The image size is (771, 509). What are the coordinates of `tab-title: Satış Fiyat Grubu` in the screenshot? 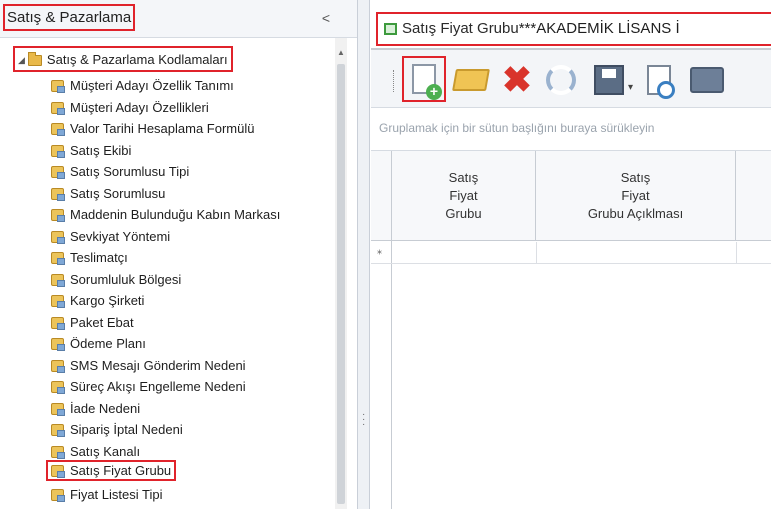 It's located at (460, 28).